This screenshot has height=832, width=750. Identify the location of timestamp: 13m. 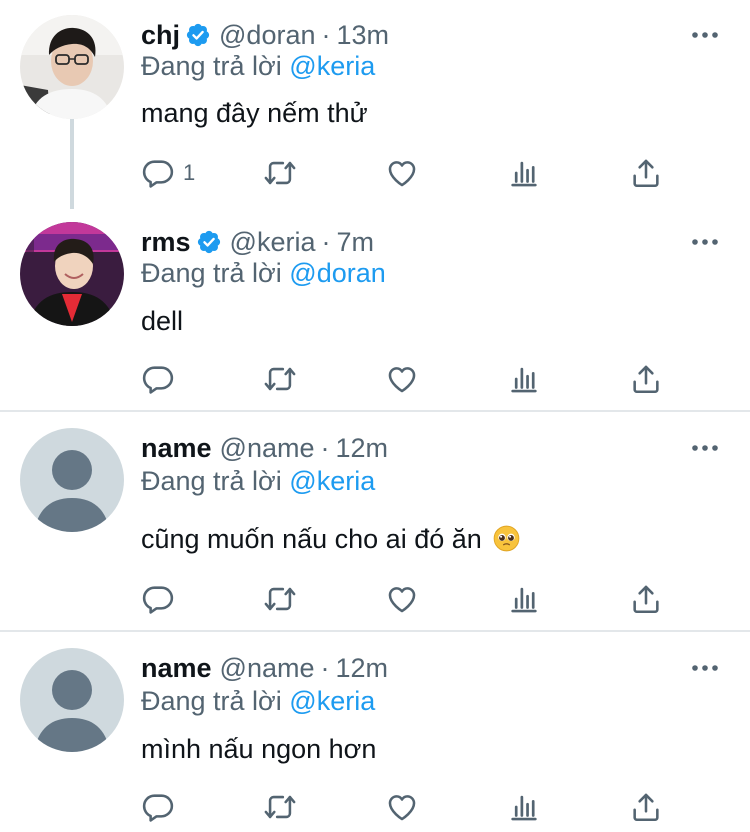
(362, 35).